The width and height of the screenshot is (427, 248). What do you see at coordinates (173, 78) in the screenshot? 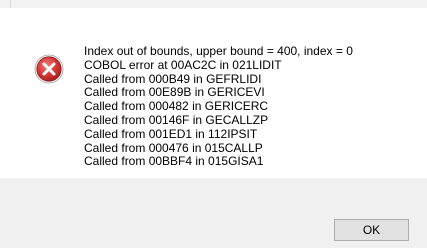
I see `message-line: Called from 000B49 in GEFRLIDI` at bounding box center [173, 78].